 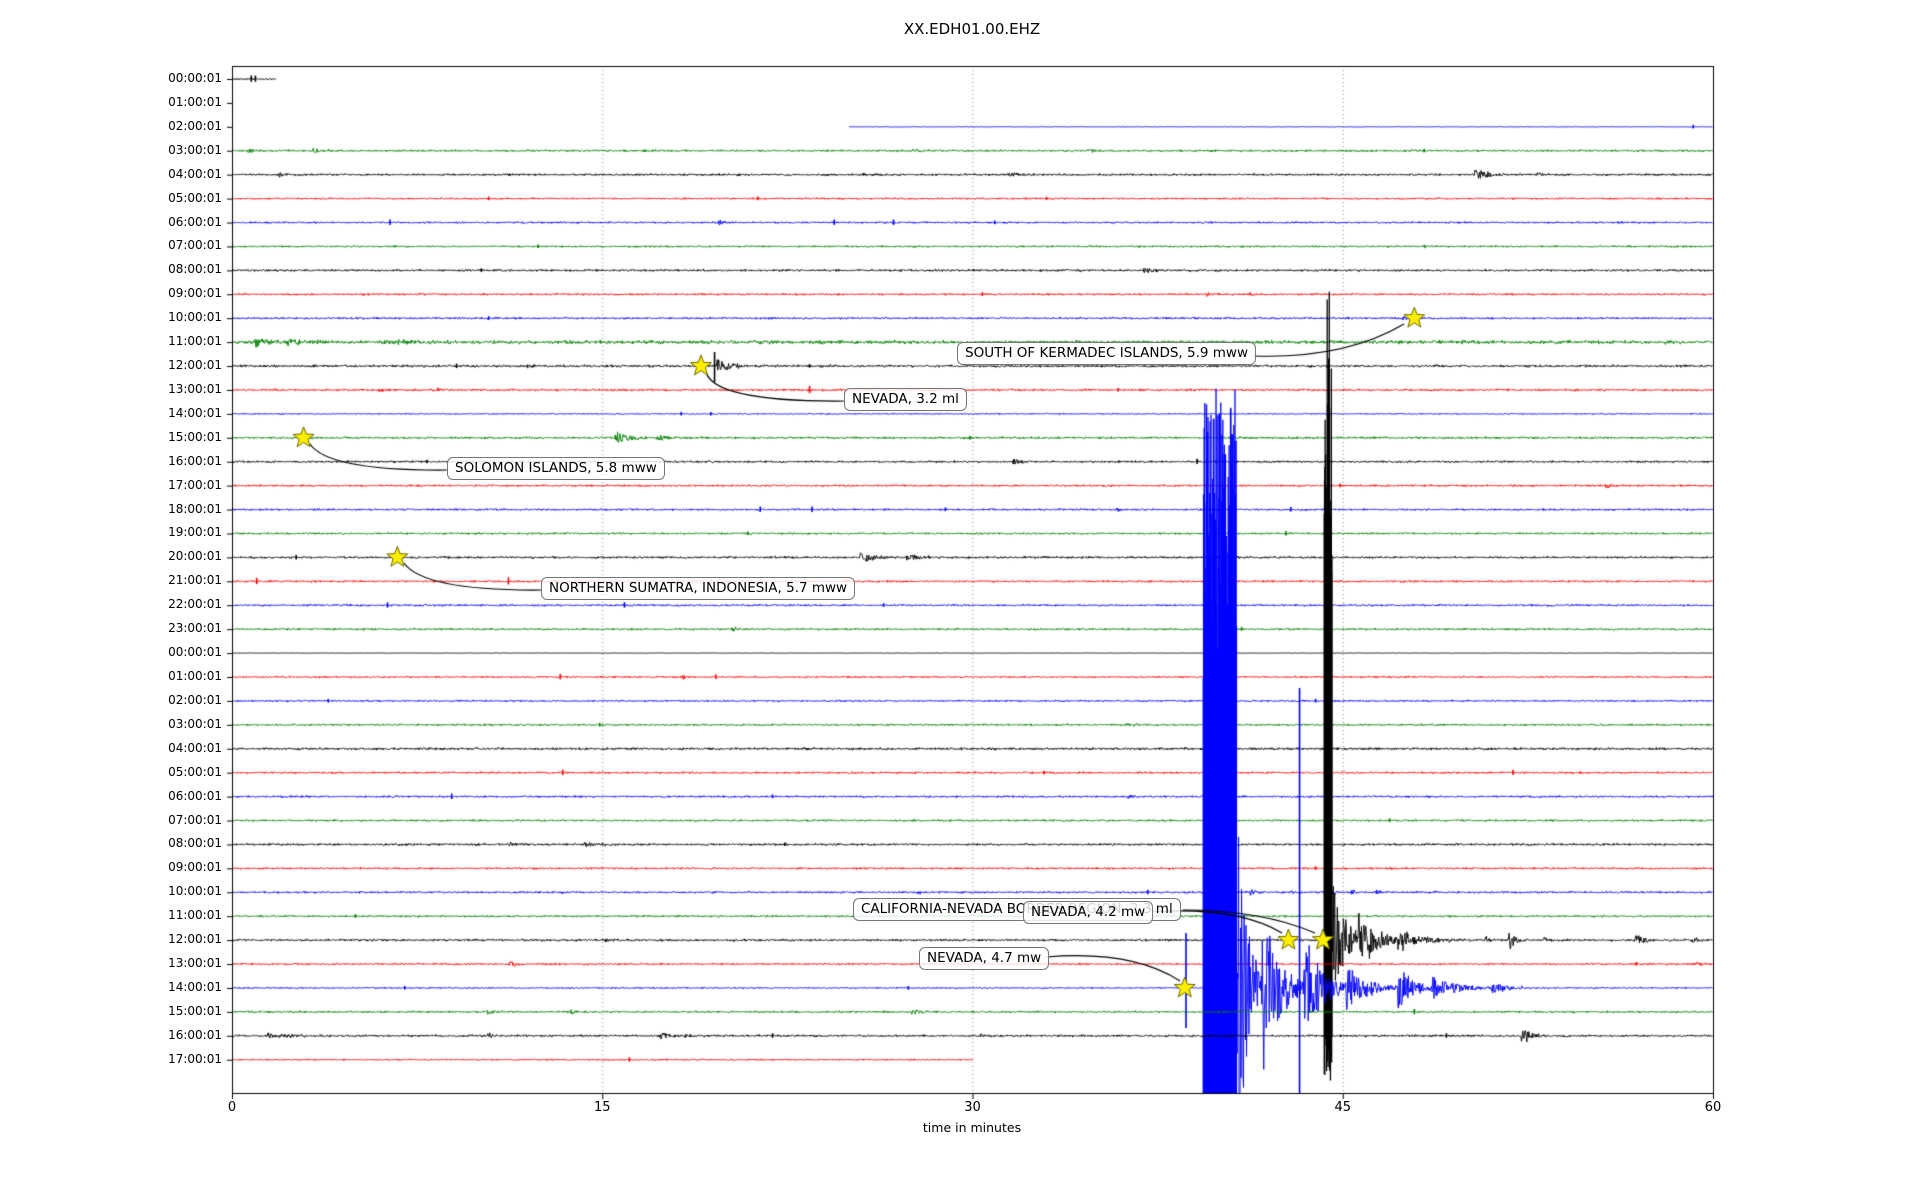 I want to click on annotation-nevada-3-2-ml: NEVADA, 3.2 ml, so click(x=905, y=399).